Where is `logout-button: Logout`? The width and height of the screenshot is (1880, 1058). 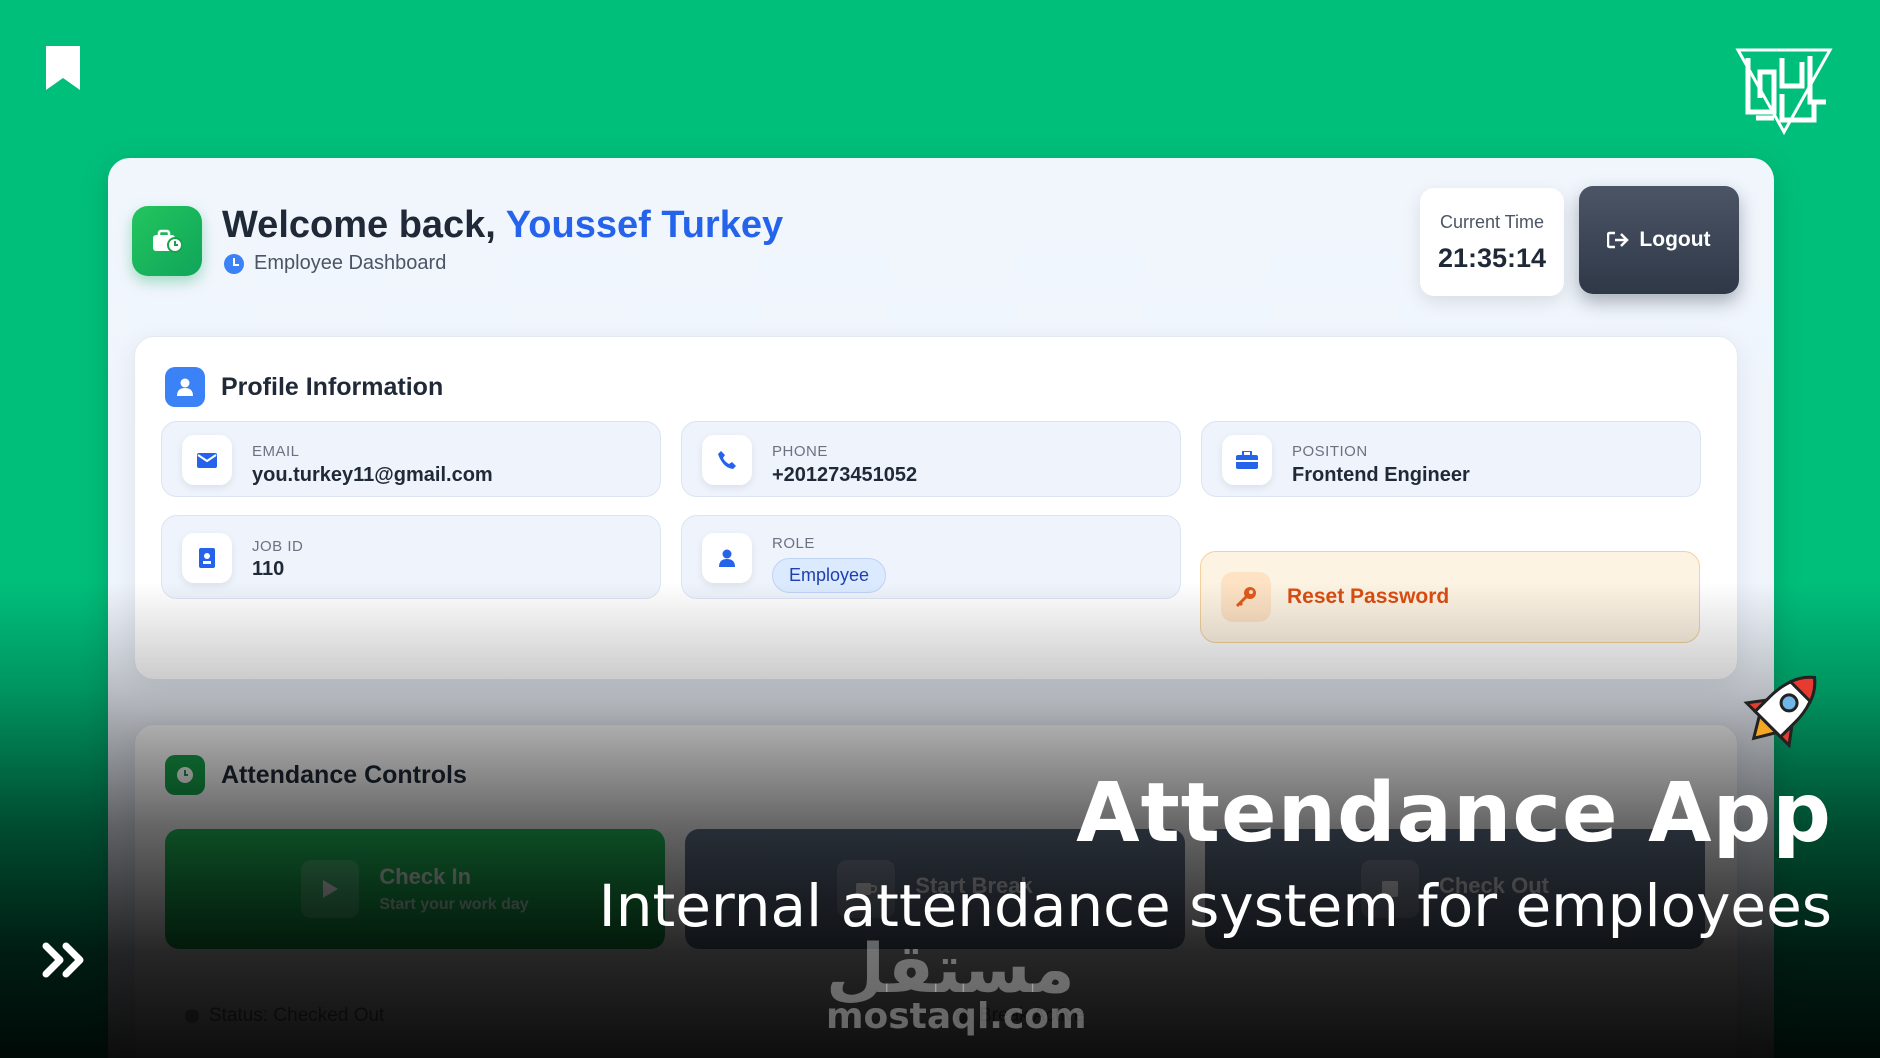
logout-button: Logout is located at coordinates (1659, 240).